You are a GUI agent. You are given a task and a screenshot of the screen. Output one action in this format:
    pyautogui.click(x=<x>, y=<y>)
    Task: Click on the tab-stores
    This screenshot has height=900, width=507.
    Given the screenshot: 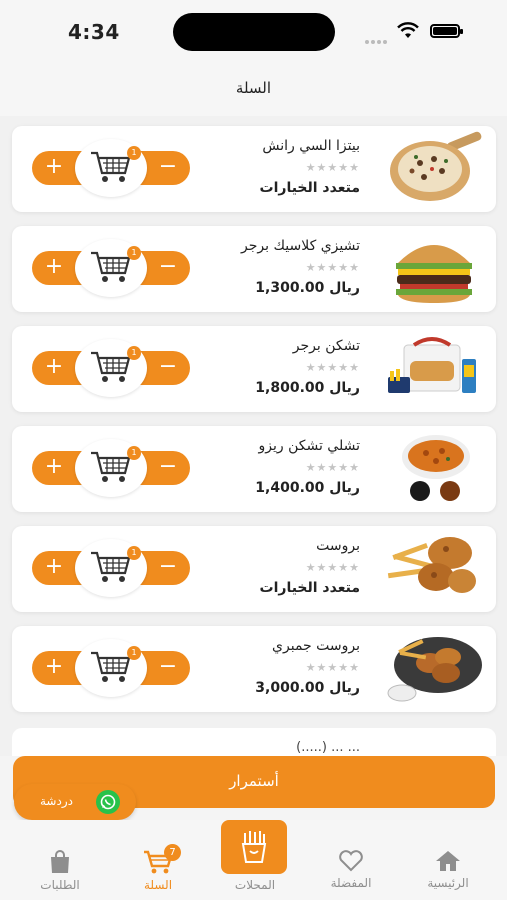 What is the action you would take?
    pyautogui.click(x=254, y=847)
    